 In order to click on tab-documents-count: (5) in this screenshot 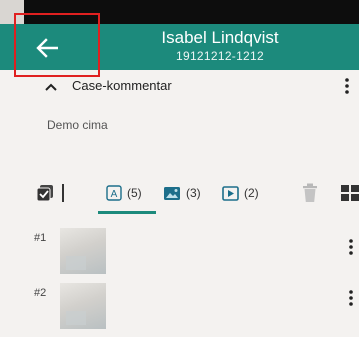, I will do `click(134, 193)`.